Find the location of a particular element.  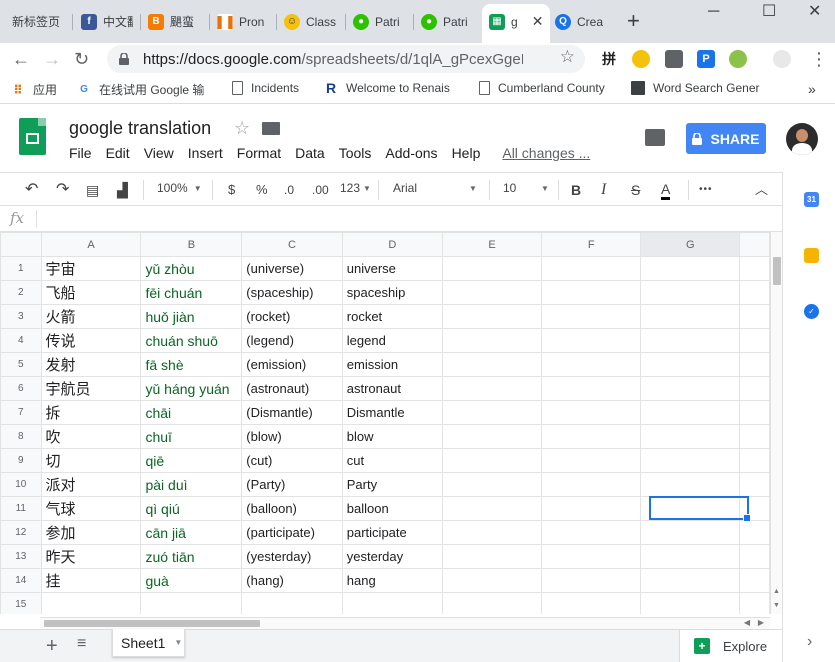

row-header: 6 is located at coordinates (21, 388).